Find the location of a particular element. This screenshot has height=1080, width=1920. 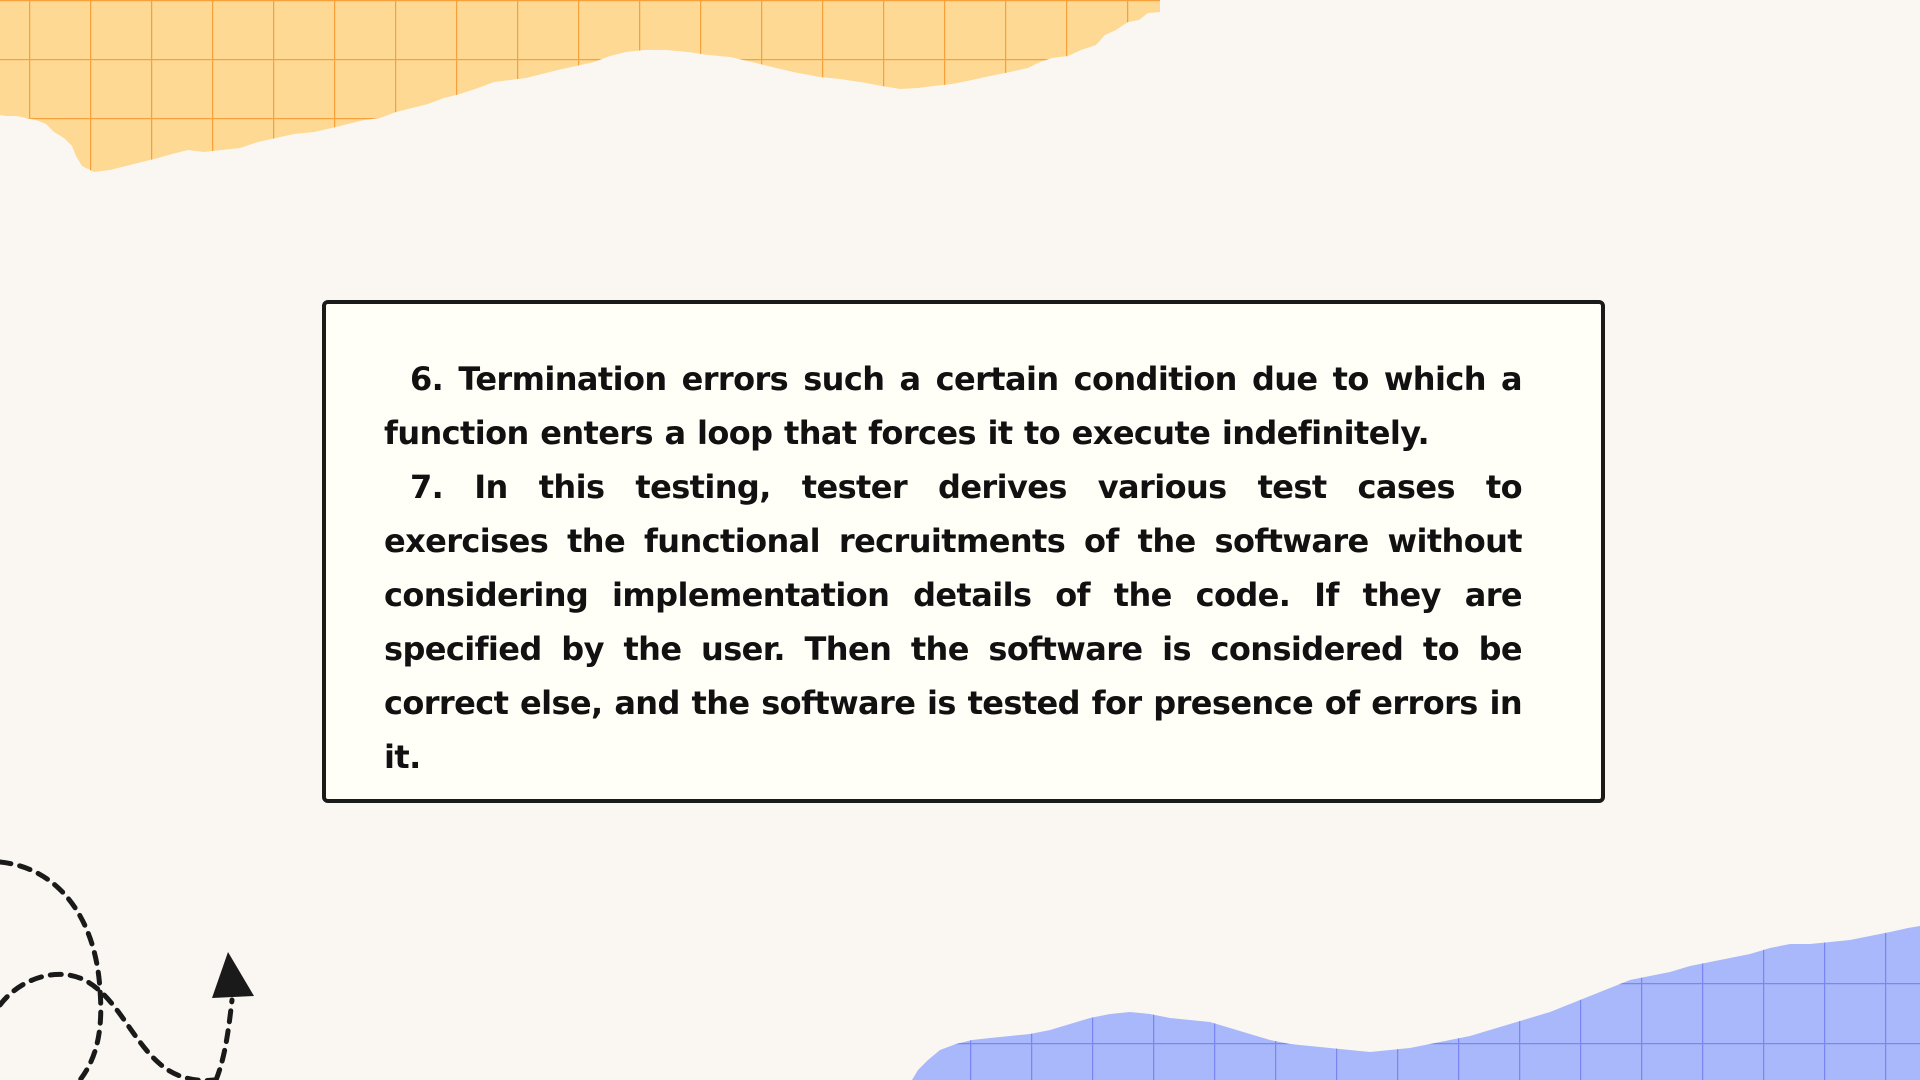

item-number: 7. is located at coordinates (427, 487).